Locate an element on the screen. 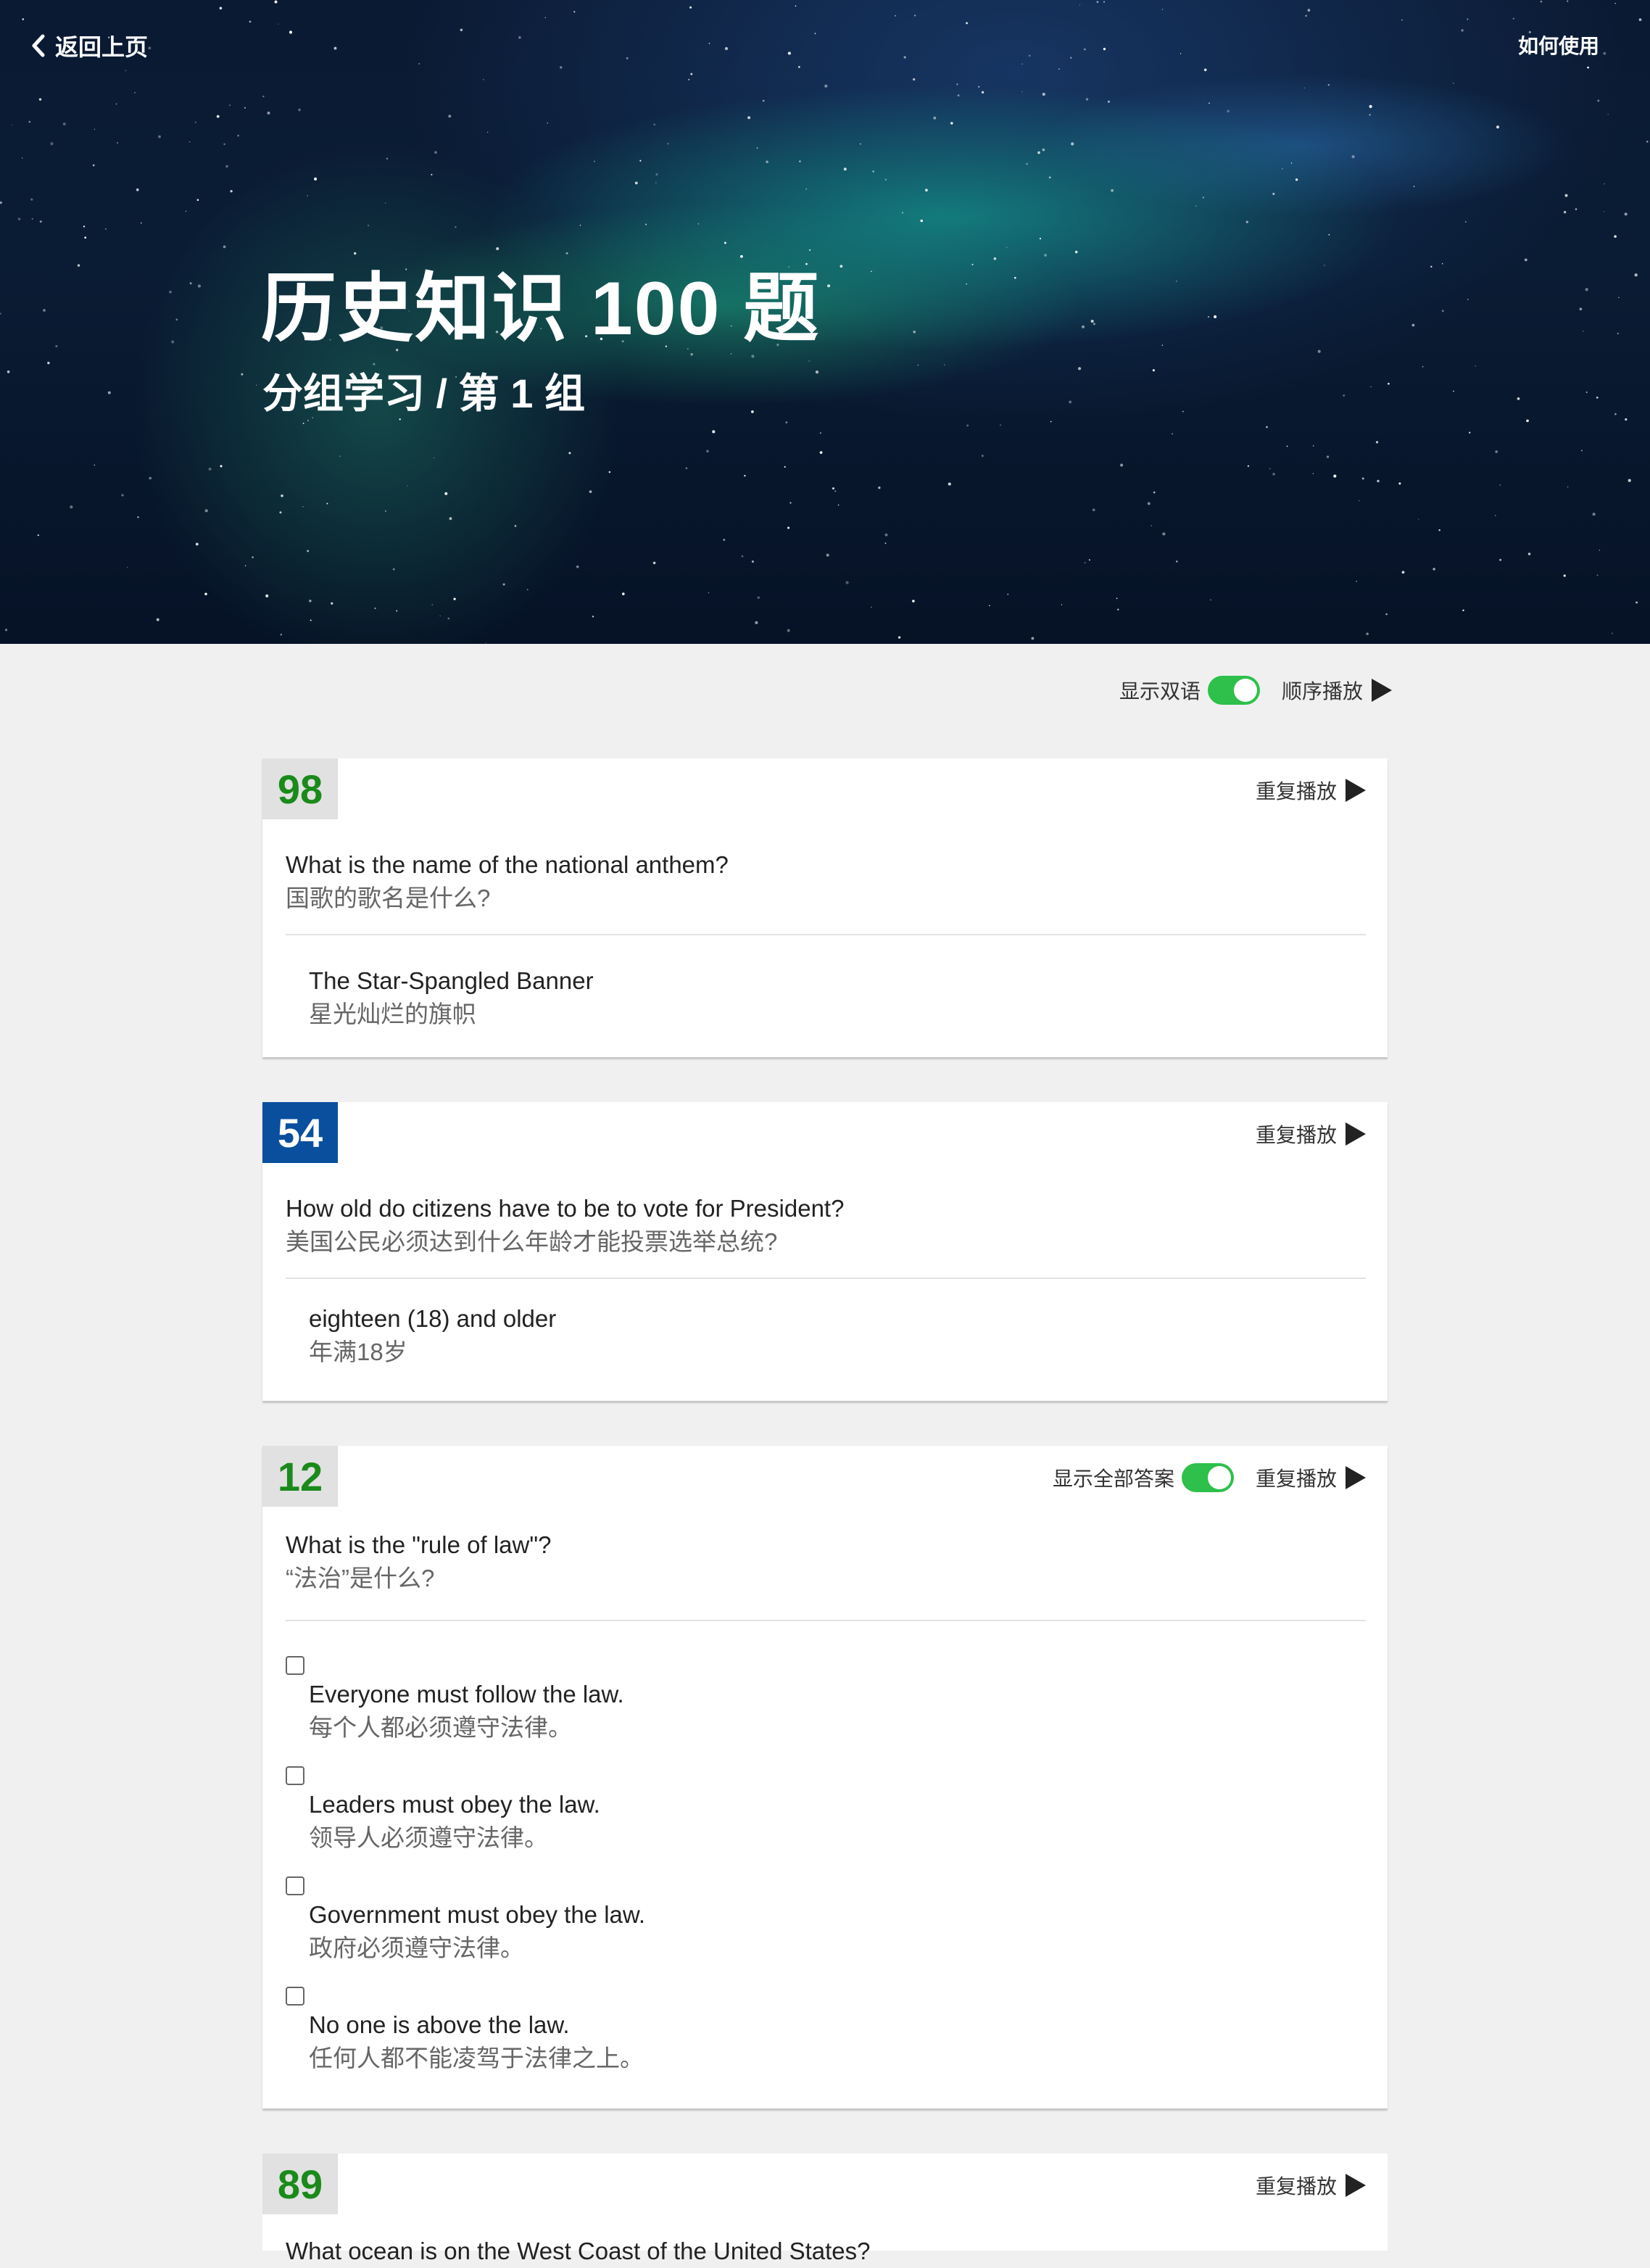 This screenshot has height=2268, width=1650. sequential-play-label: 顺序播放 is located at coordinates (1322, 691).